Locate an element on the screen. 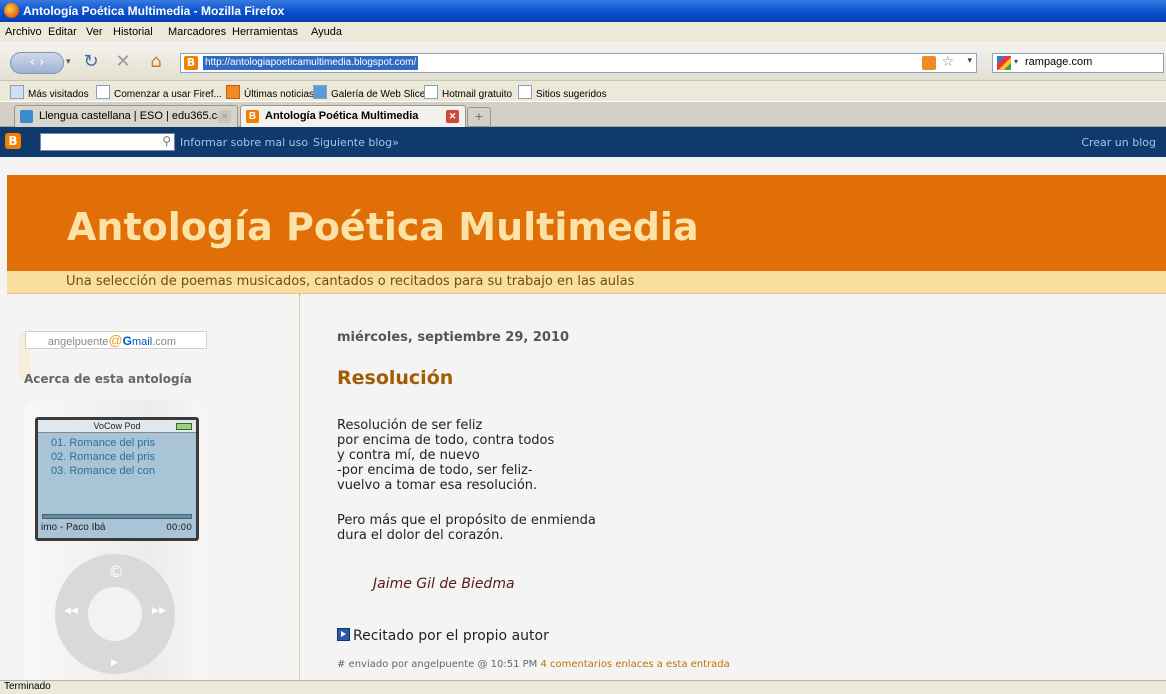  back-forward-button: ‹ › is located at coordinates (37, 63).